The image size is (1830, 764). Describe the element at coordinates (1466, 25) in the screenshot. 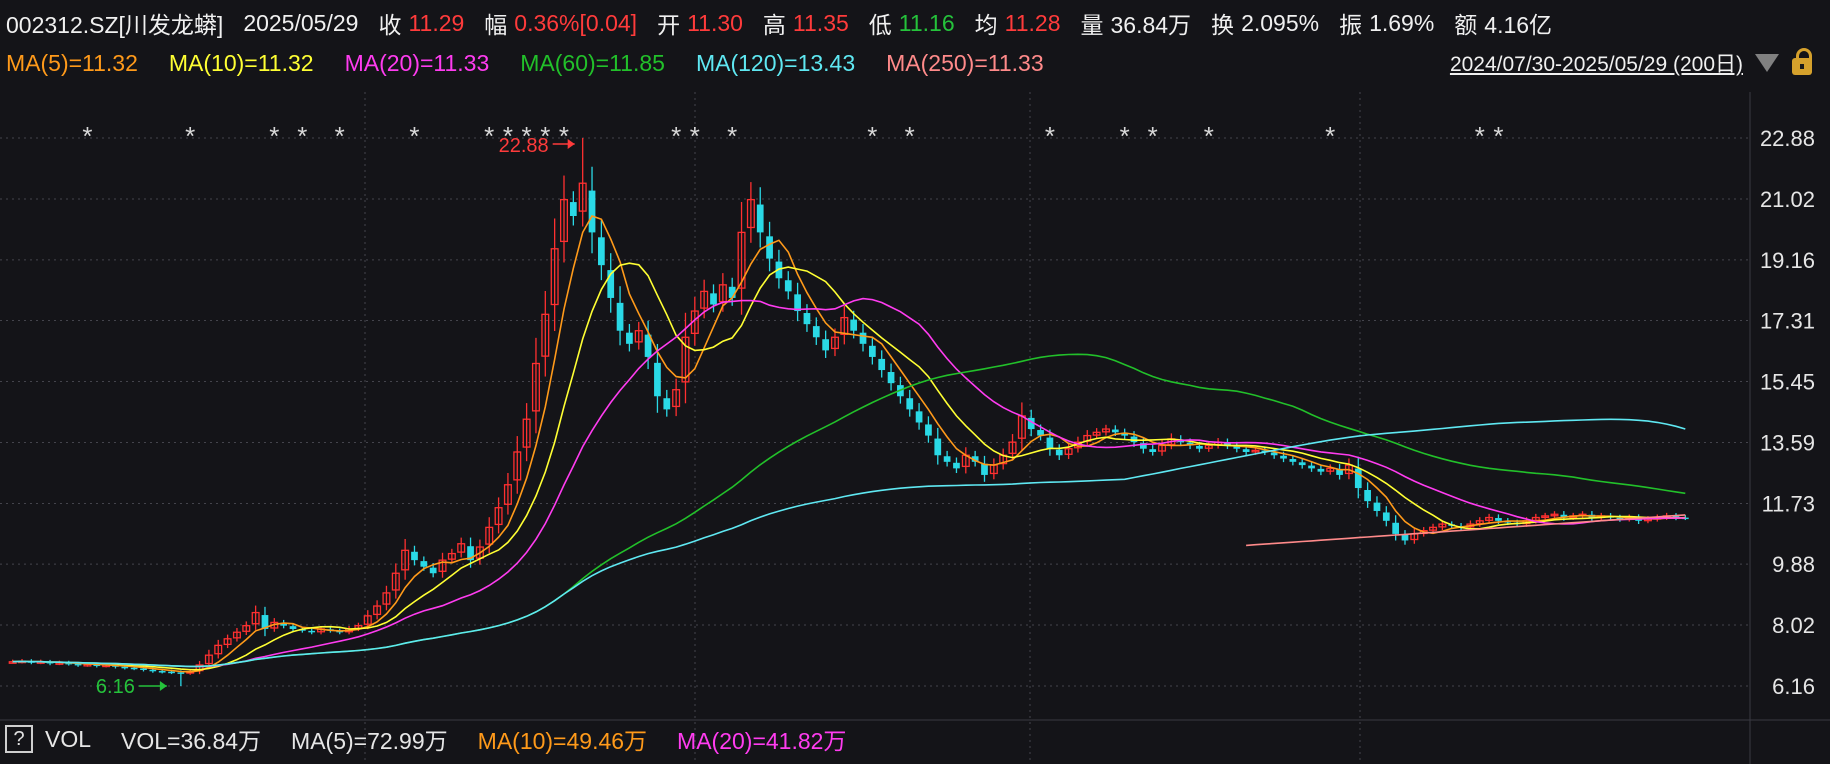

I see `amount-label: 额` at that location.